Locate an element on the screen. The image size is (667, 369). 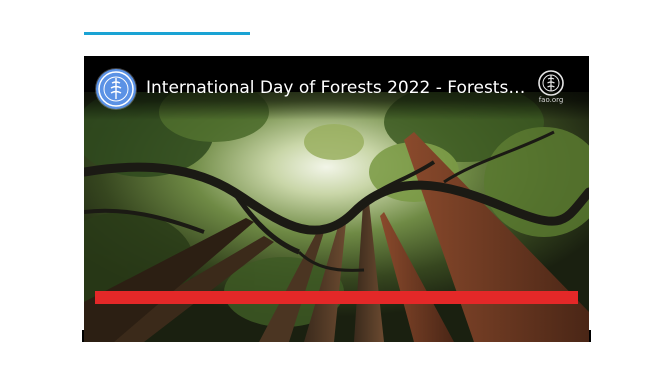
accent-divider-line is located at coordinates (167, 33).